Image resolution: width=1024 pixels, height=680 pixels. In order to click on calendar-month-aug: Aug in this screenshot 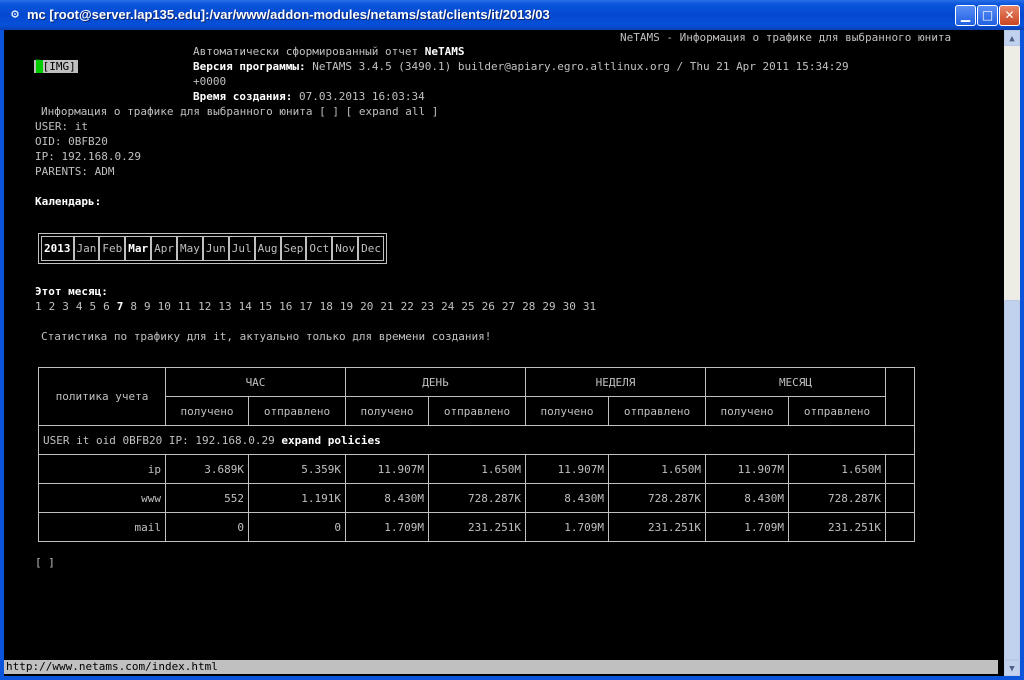, I will do `click(267, 248)`.